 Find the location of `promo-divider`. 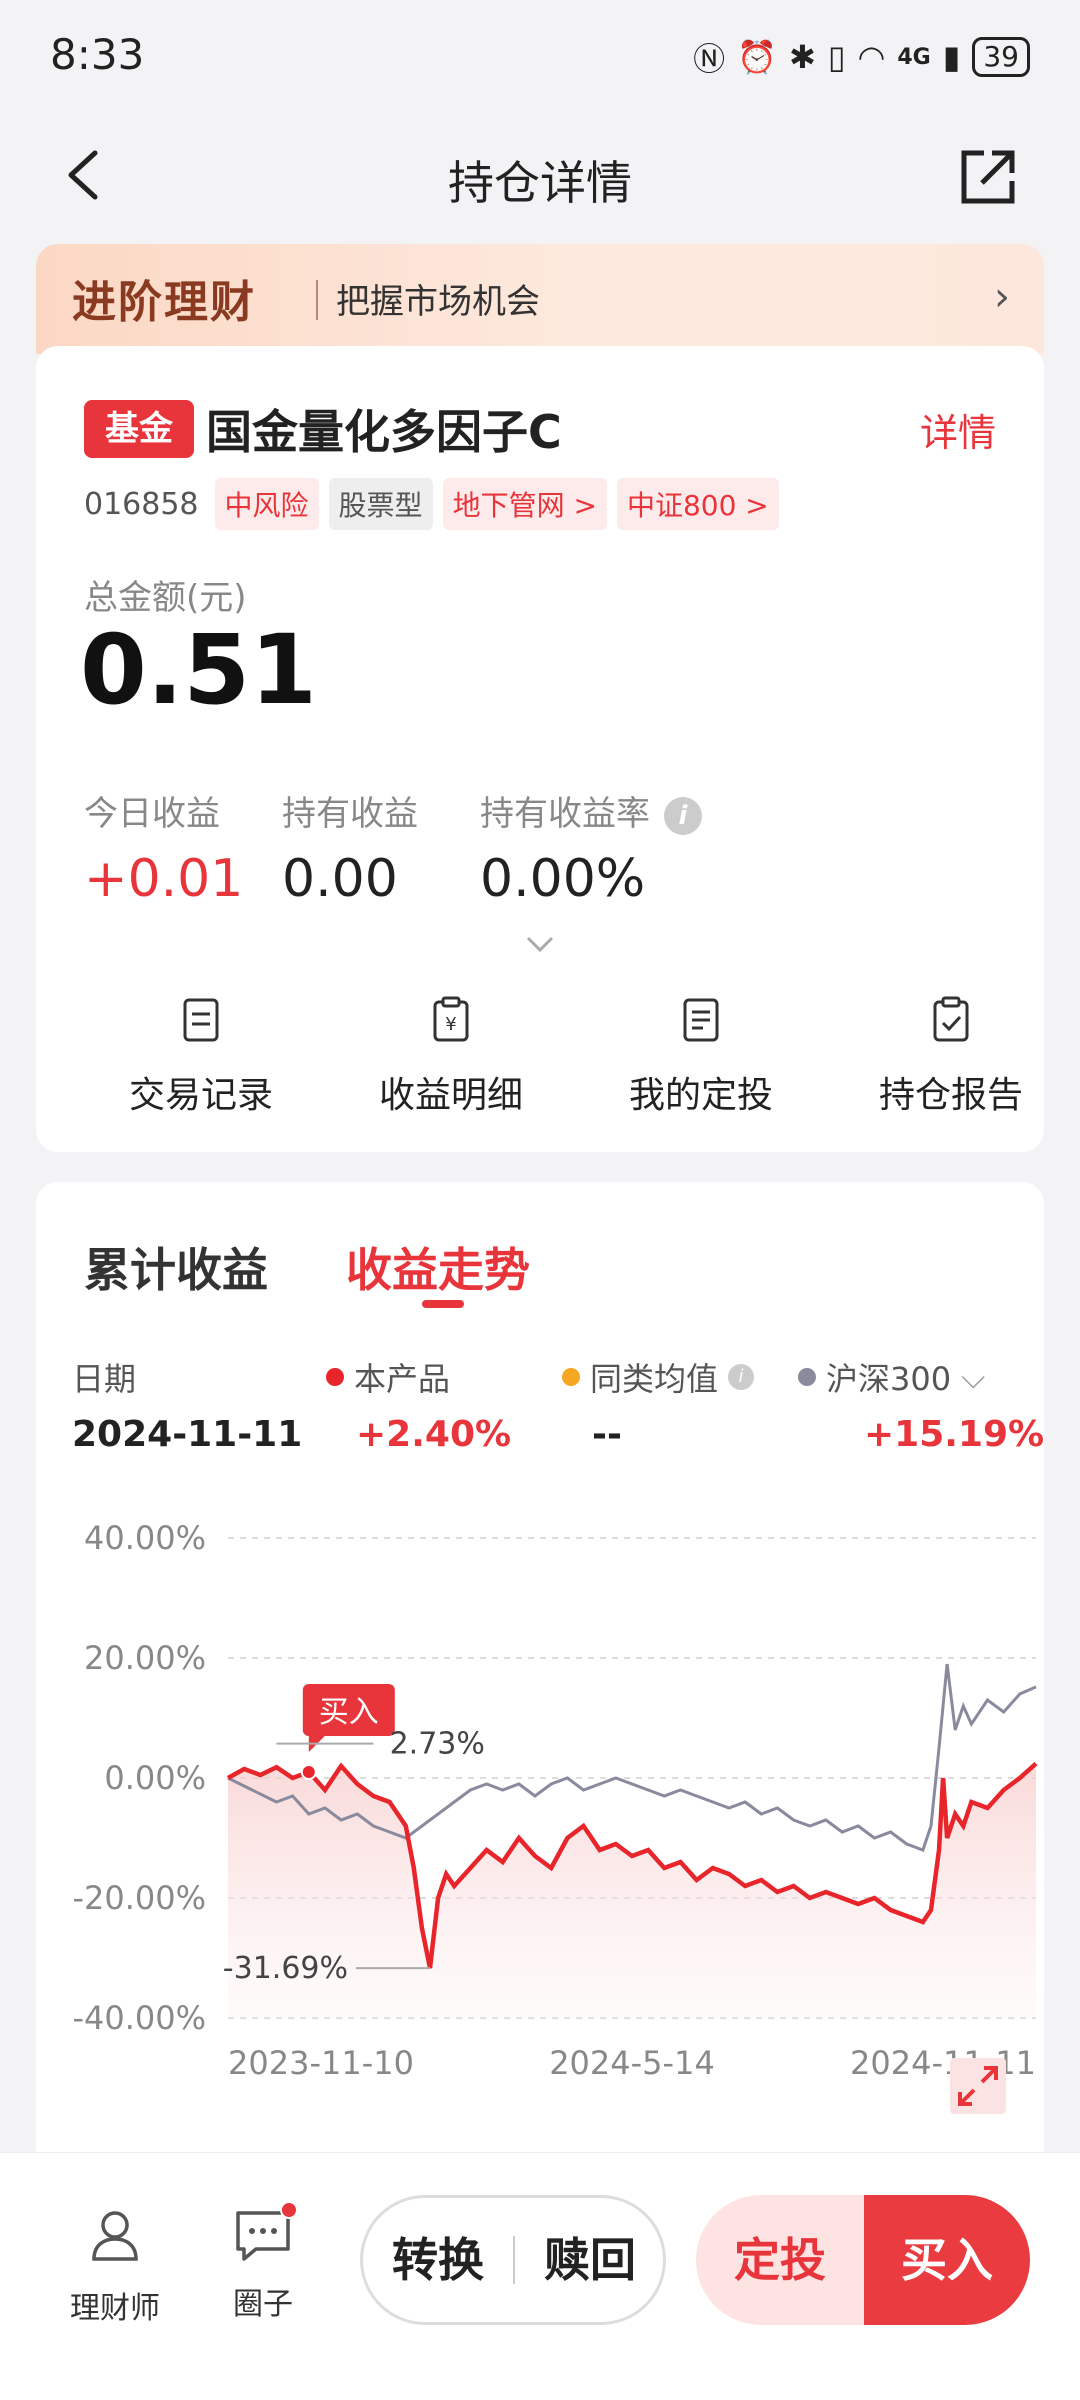

promo-divider is located at coordinates (317, 300).